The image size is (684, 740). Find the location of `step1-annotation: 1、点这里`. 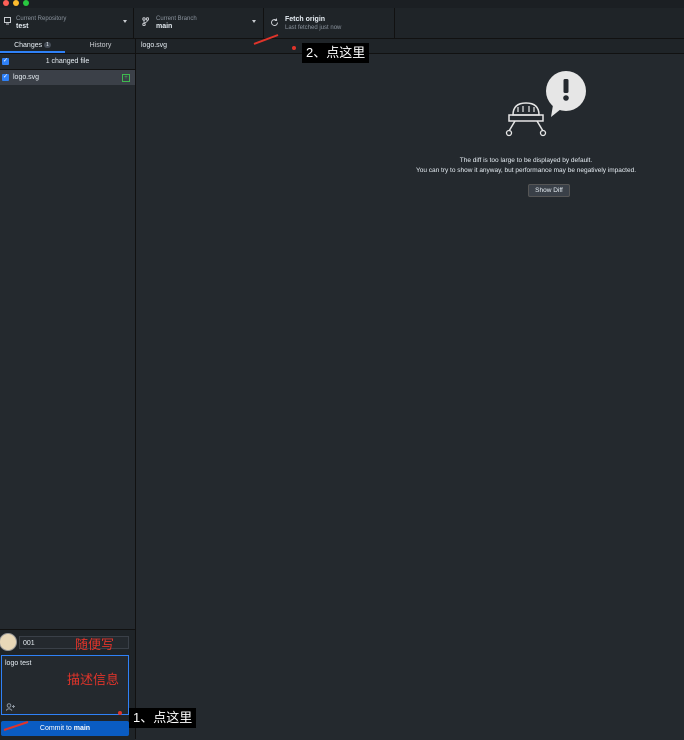

step1-annotation: 1、点这里 is located at coordinates (163, 718).